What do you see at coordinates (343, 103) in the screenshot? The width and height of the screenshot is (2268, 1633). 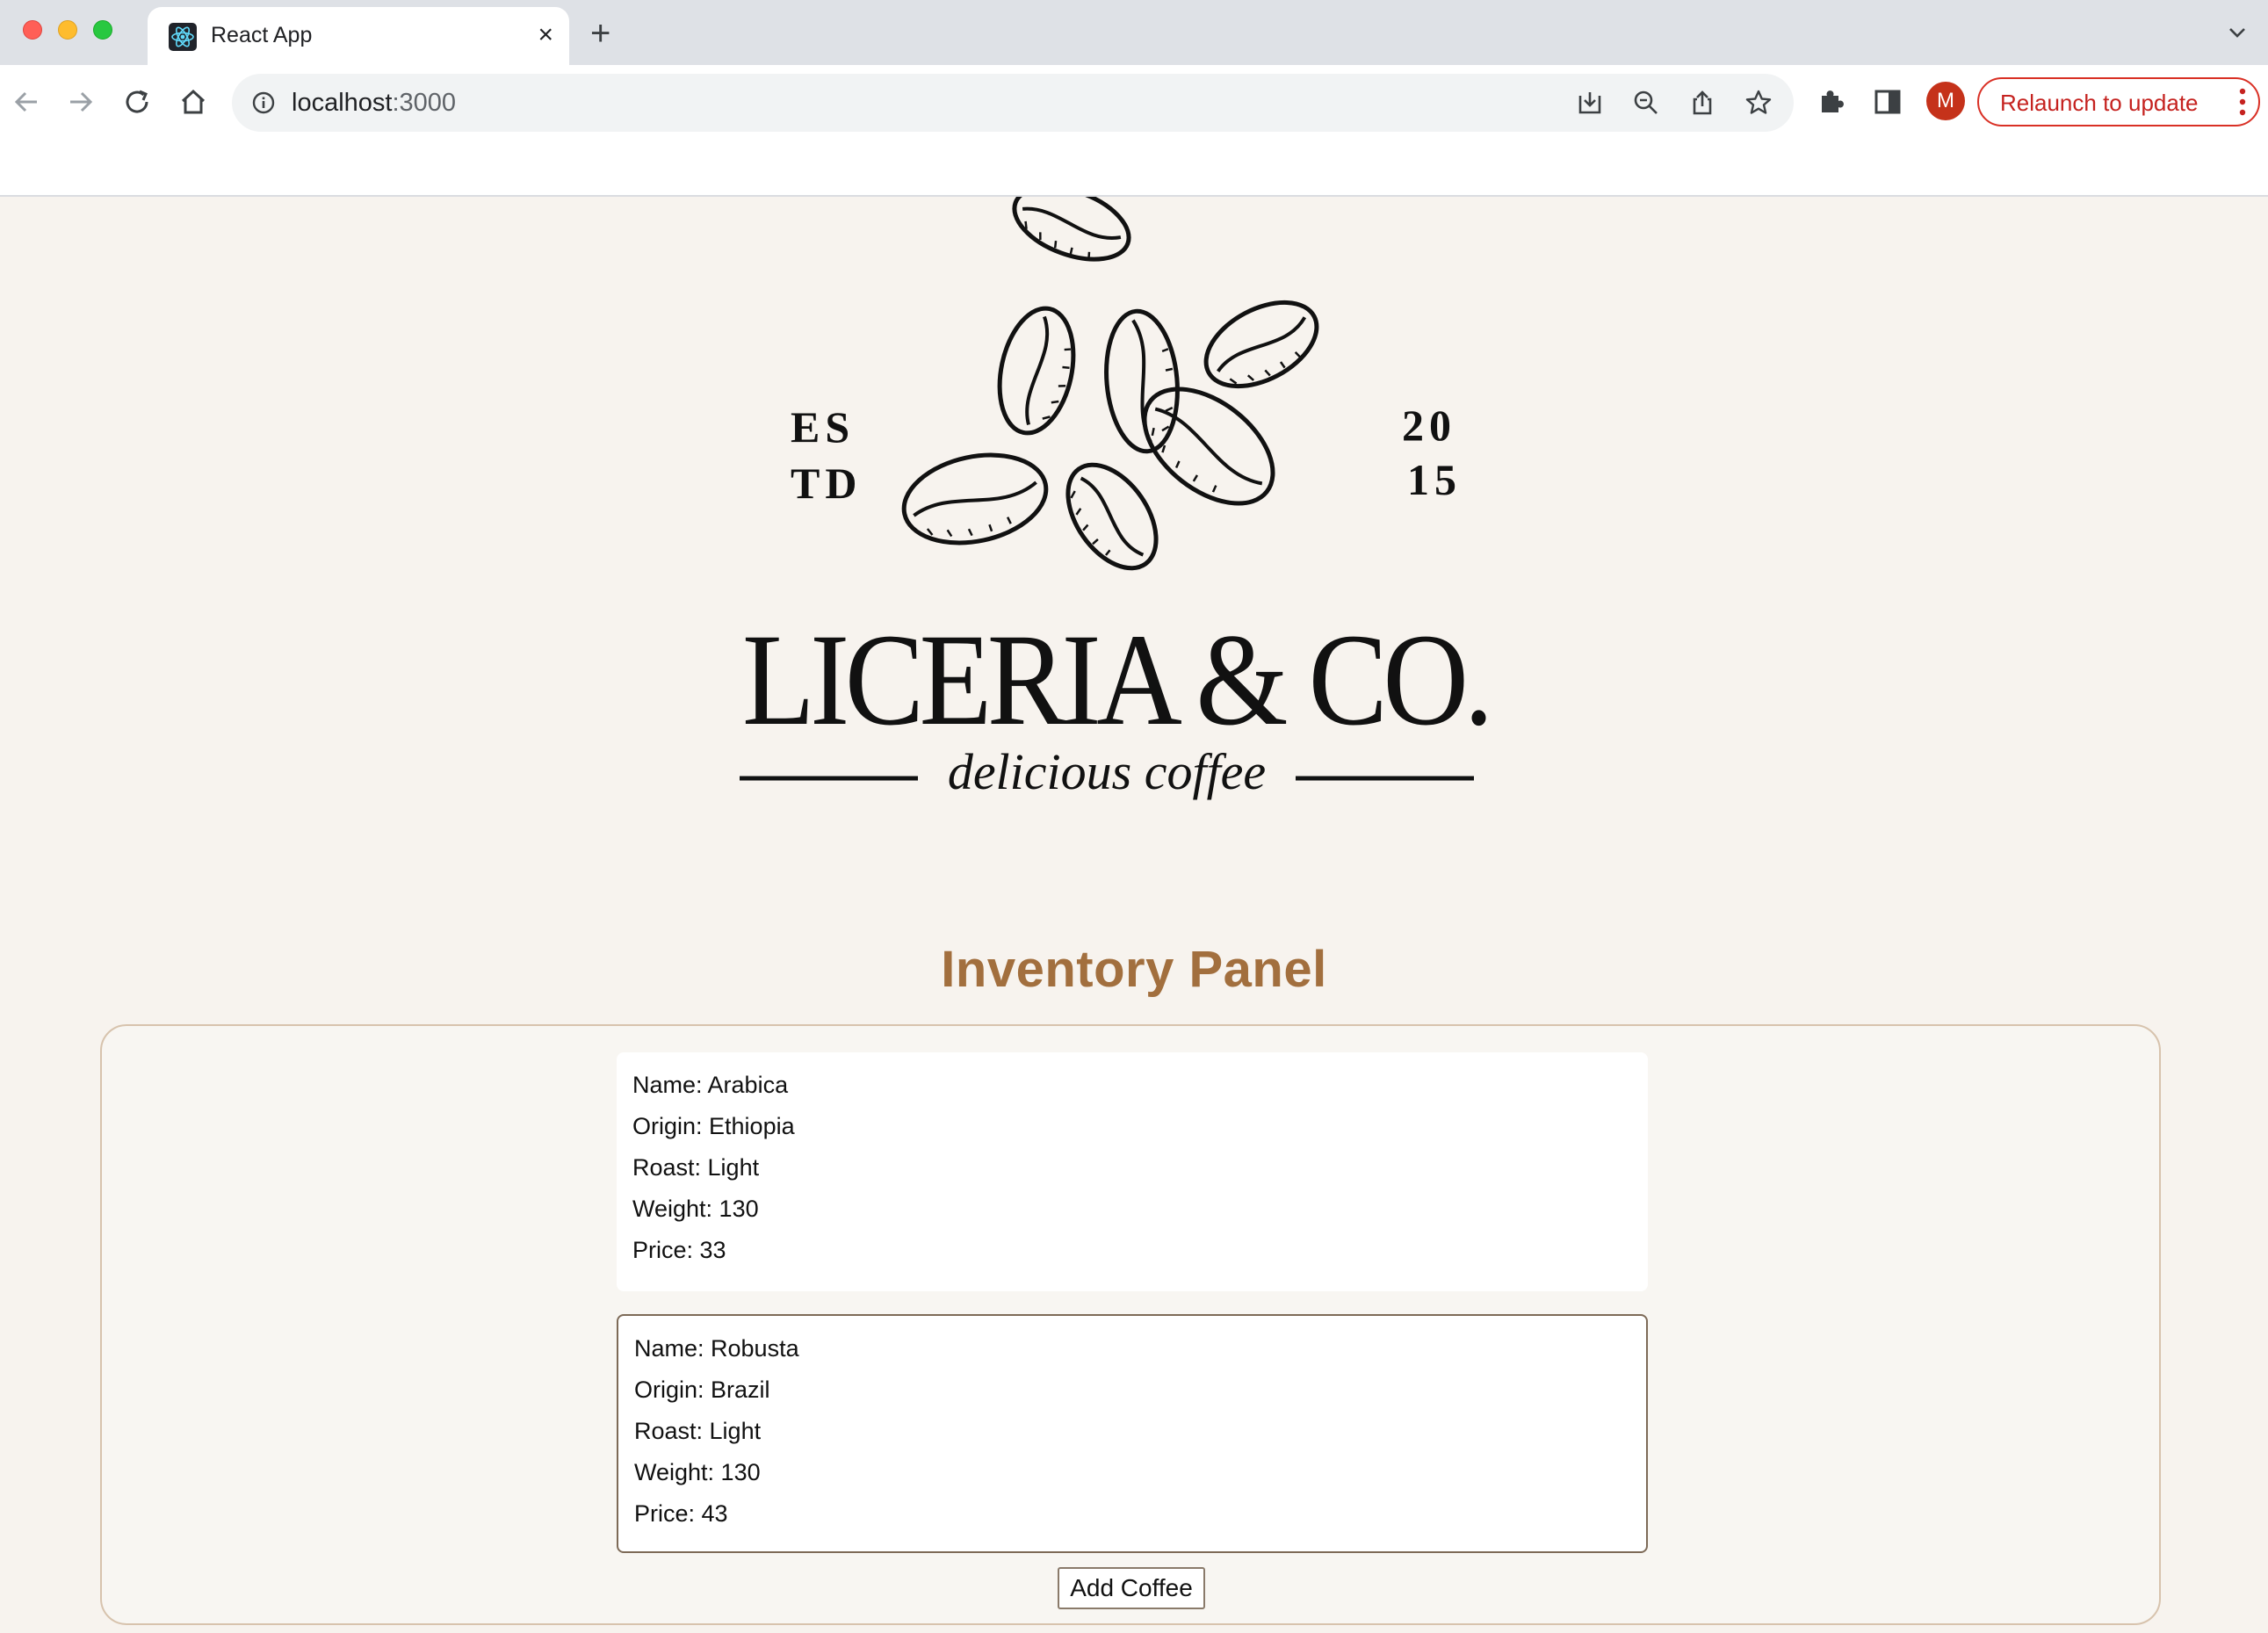 I see `url-host: localhost` at bounding box center [343, 103].